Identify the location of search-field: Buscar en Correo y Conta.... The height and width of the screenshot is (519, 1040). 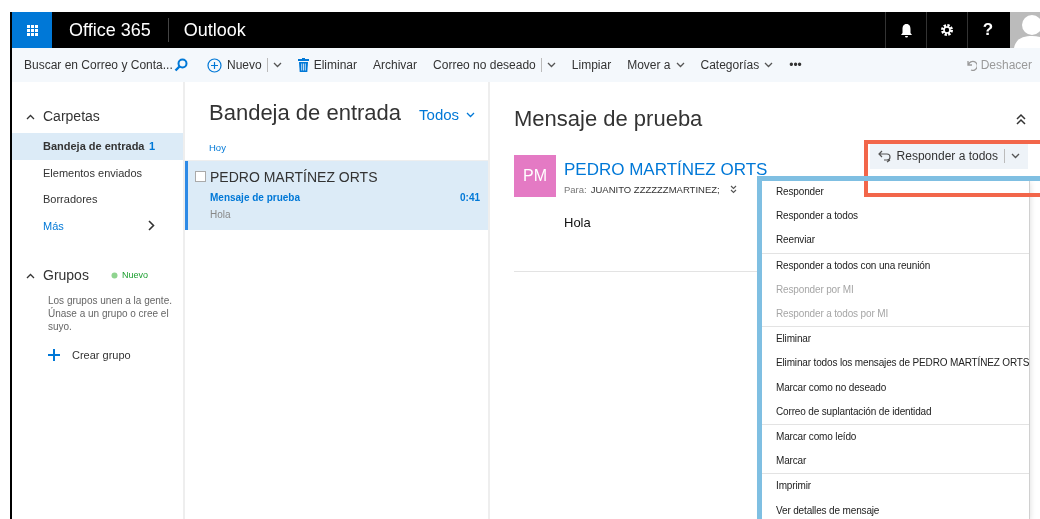
(98, 65).